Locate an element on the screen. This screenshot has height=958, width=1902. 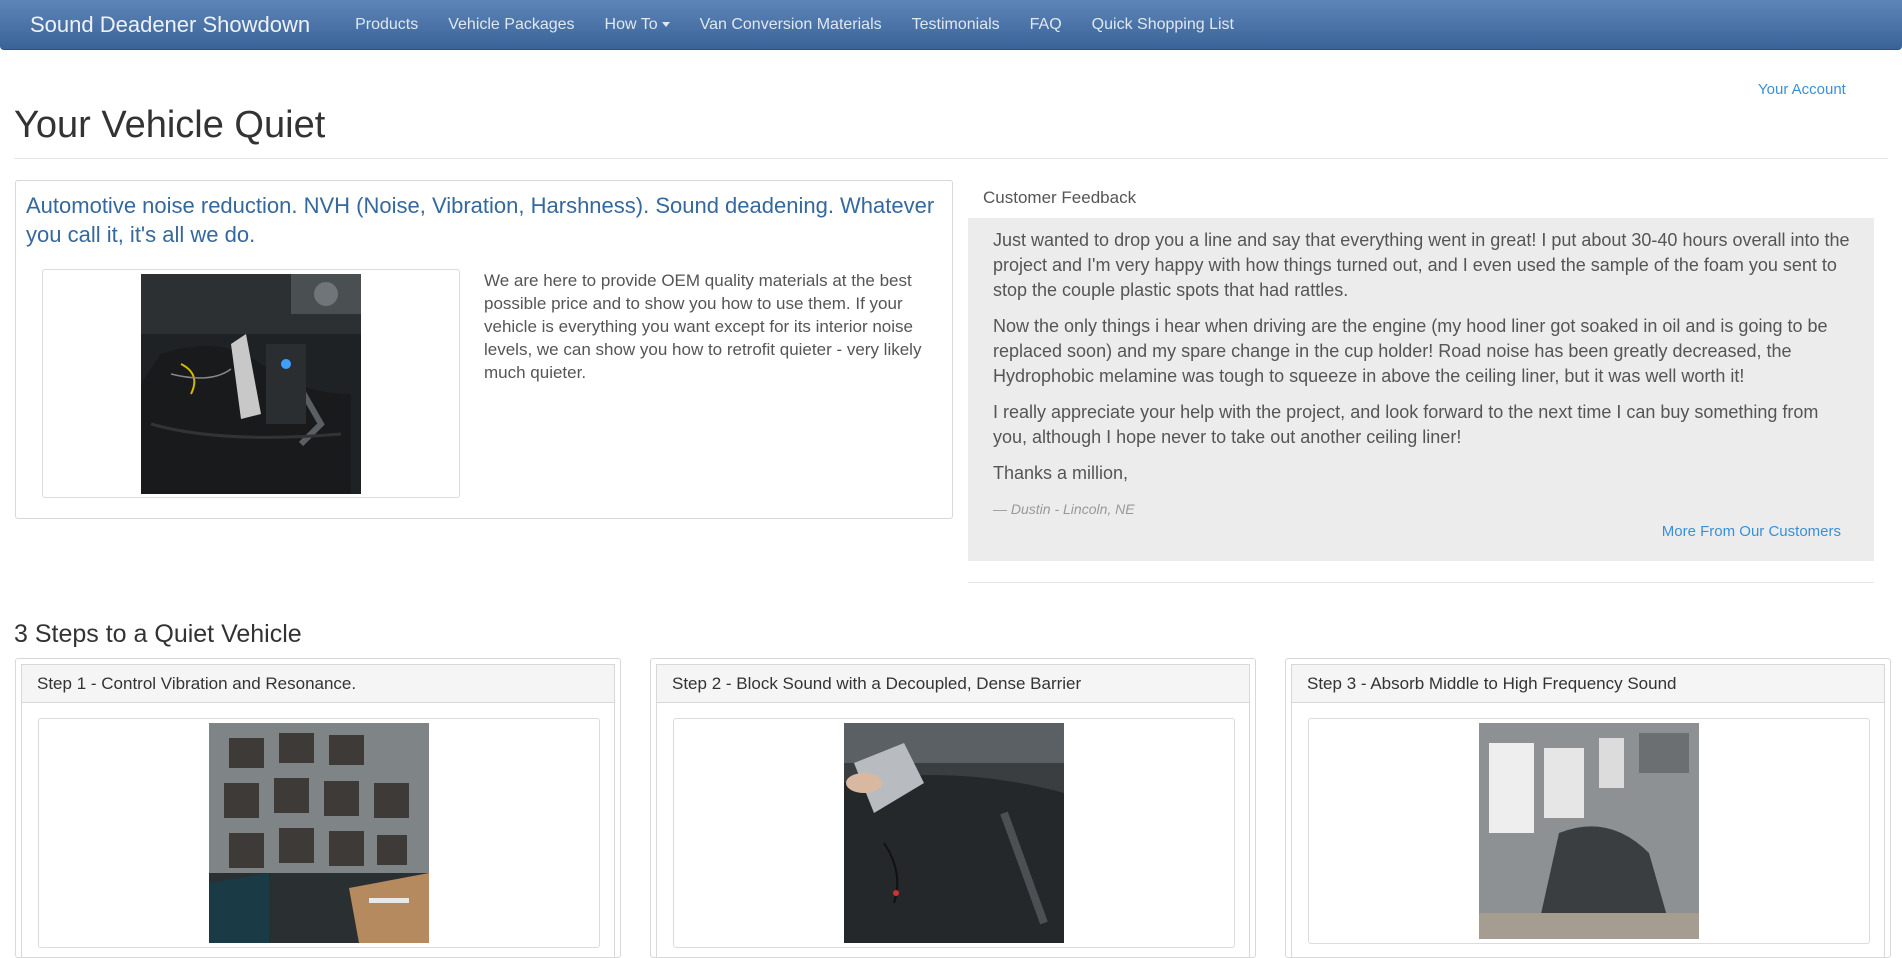
step-3-image-frame is located at coordinates (1589, 831).